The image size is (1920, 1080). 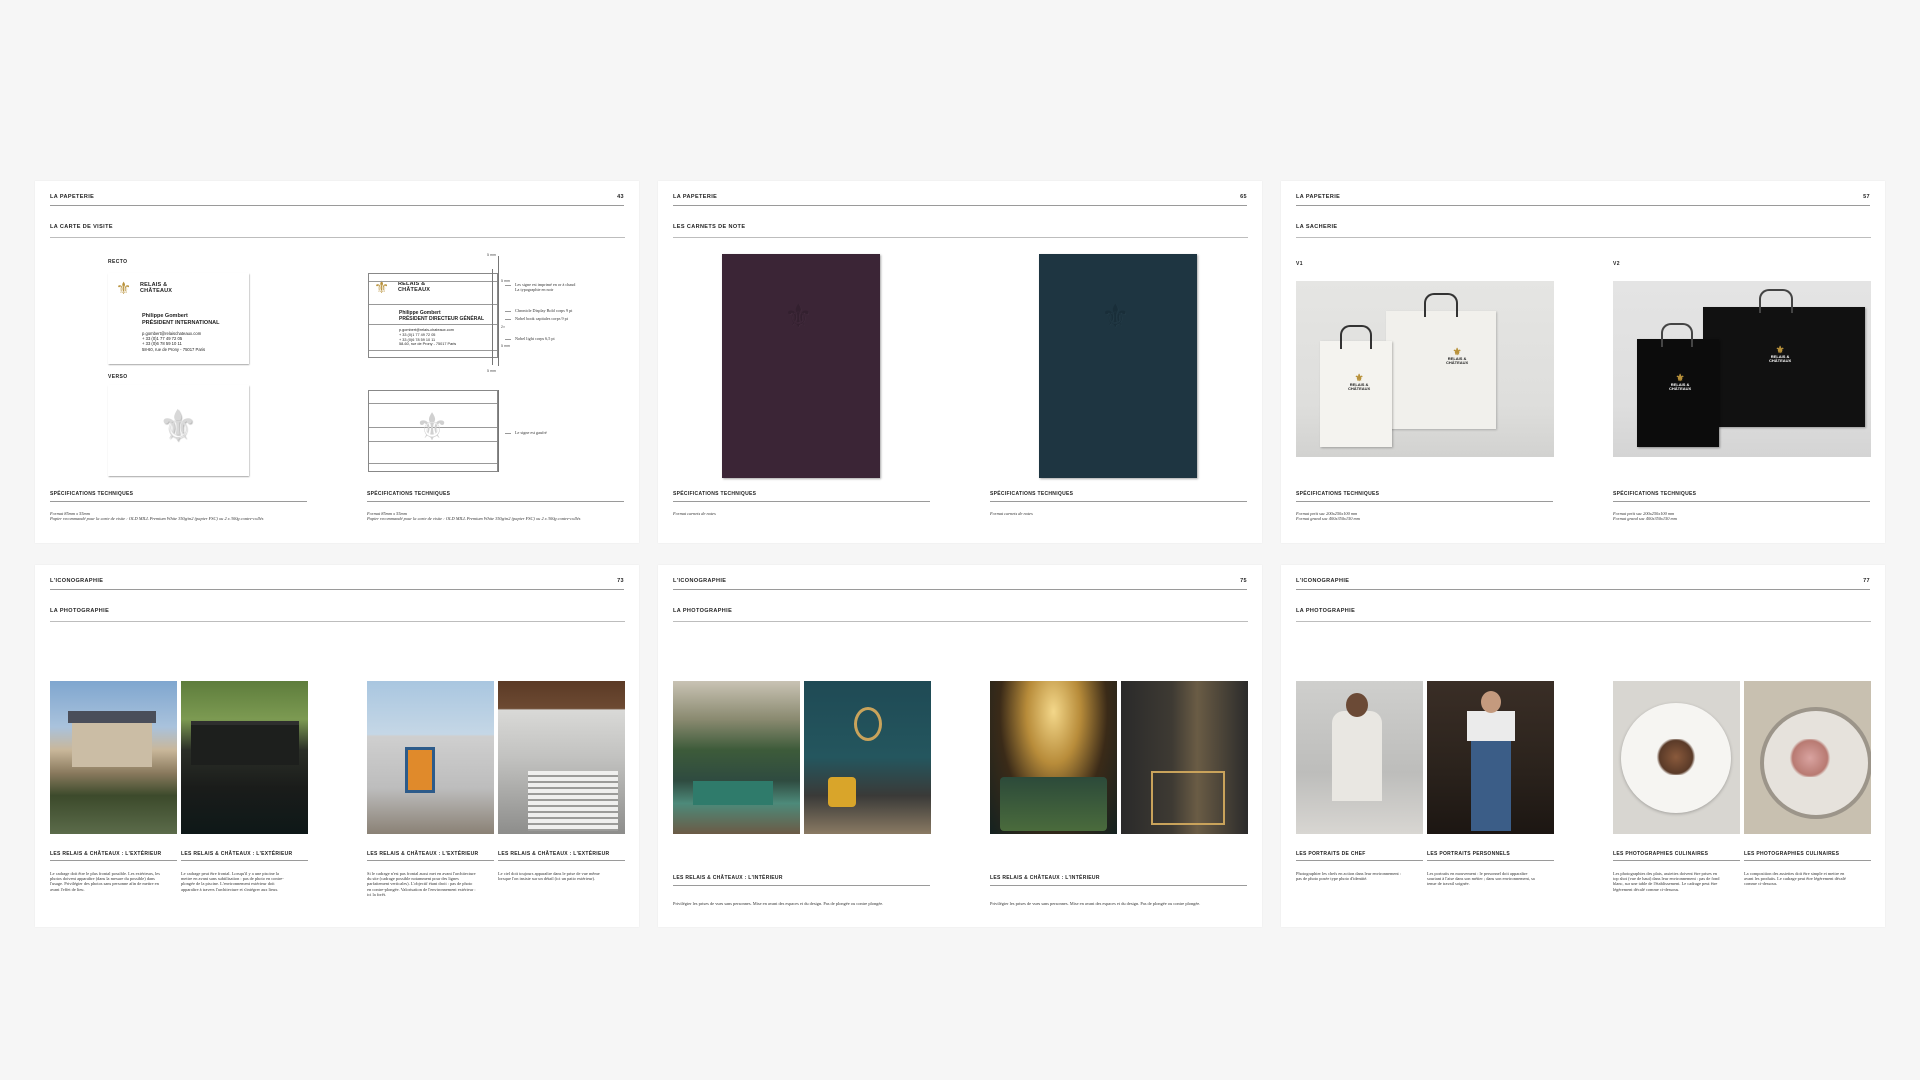 I want to click on guide-line, so click(x=433, y=324).